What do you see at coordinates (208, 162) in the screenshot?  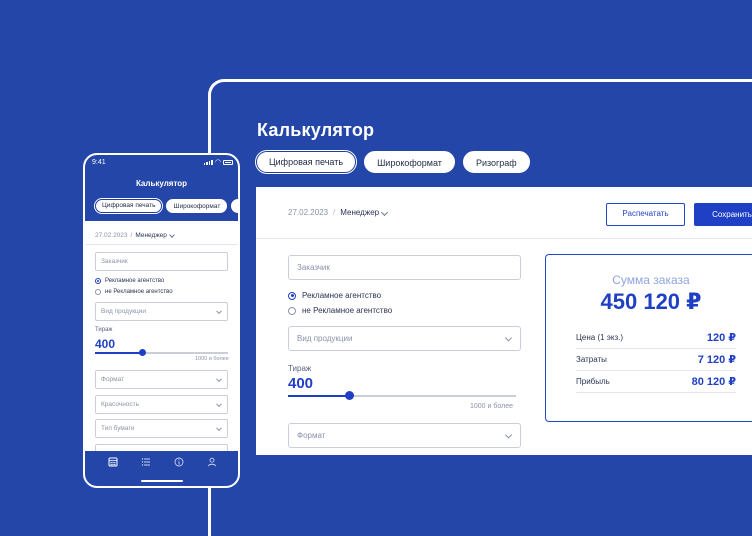 I see `signal-icon` at bounding box center [208, 162].